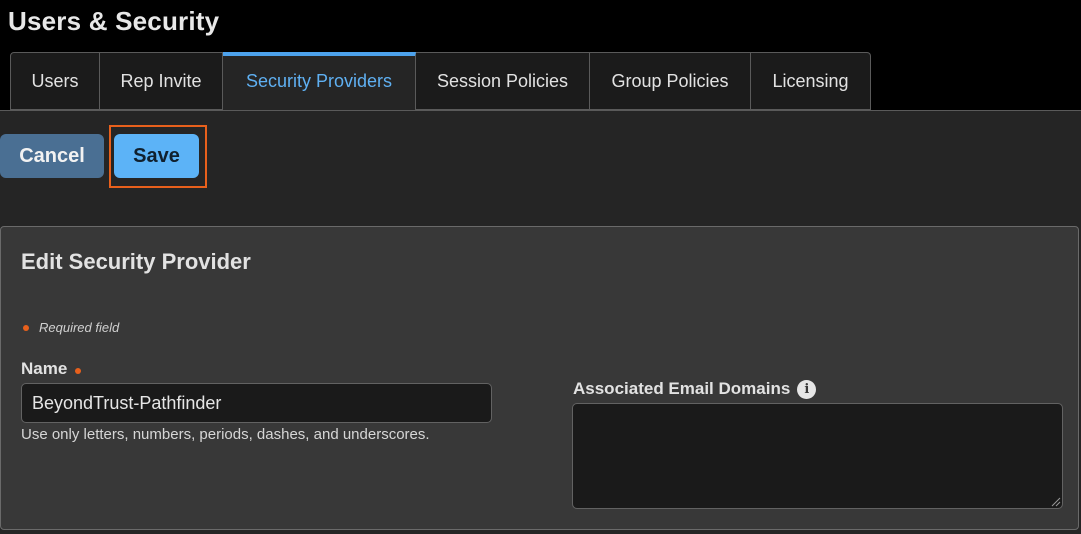  I want to click on panel-title: Edit Security Provider, so click(136, 261).